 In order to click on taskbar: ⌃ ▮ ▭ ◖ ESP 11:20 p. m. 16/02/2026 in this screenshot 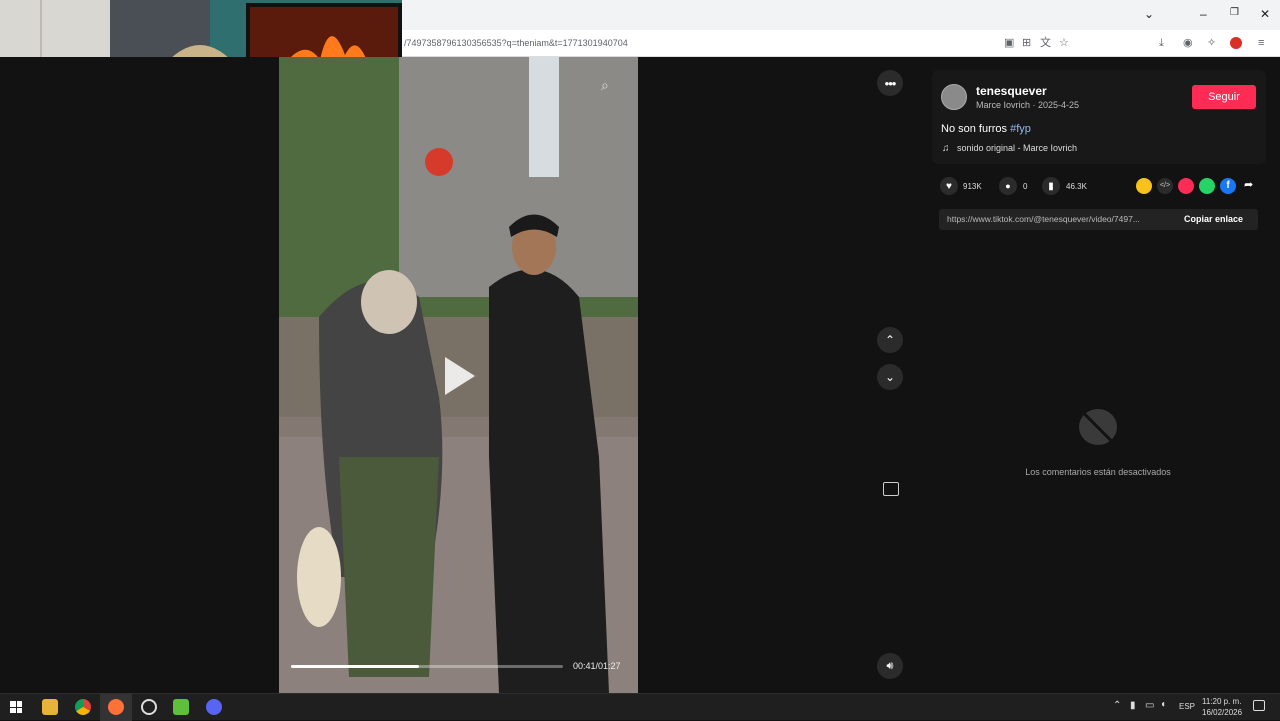, I will do `click(640, 707)`.